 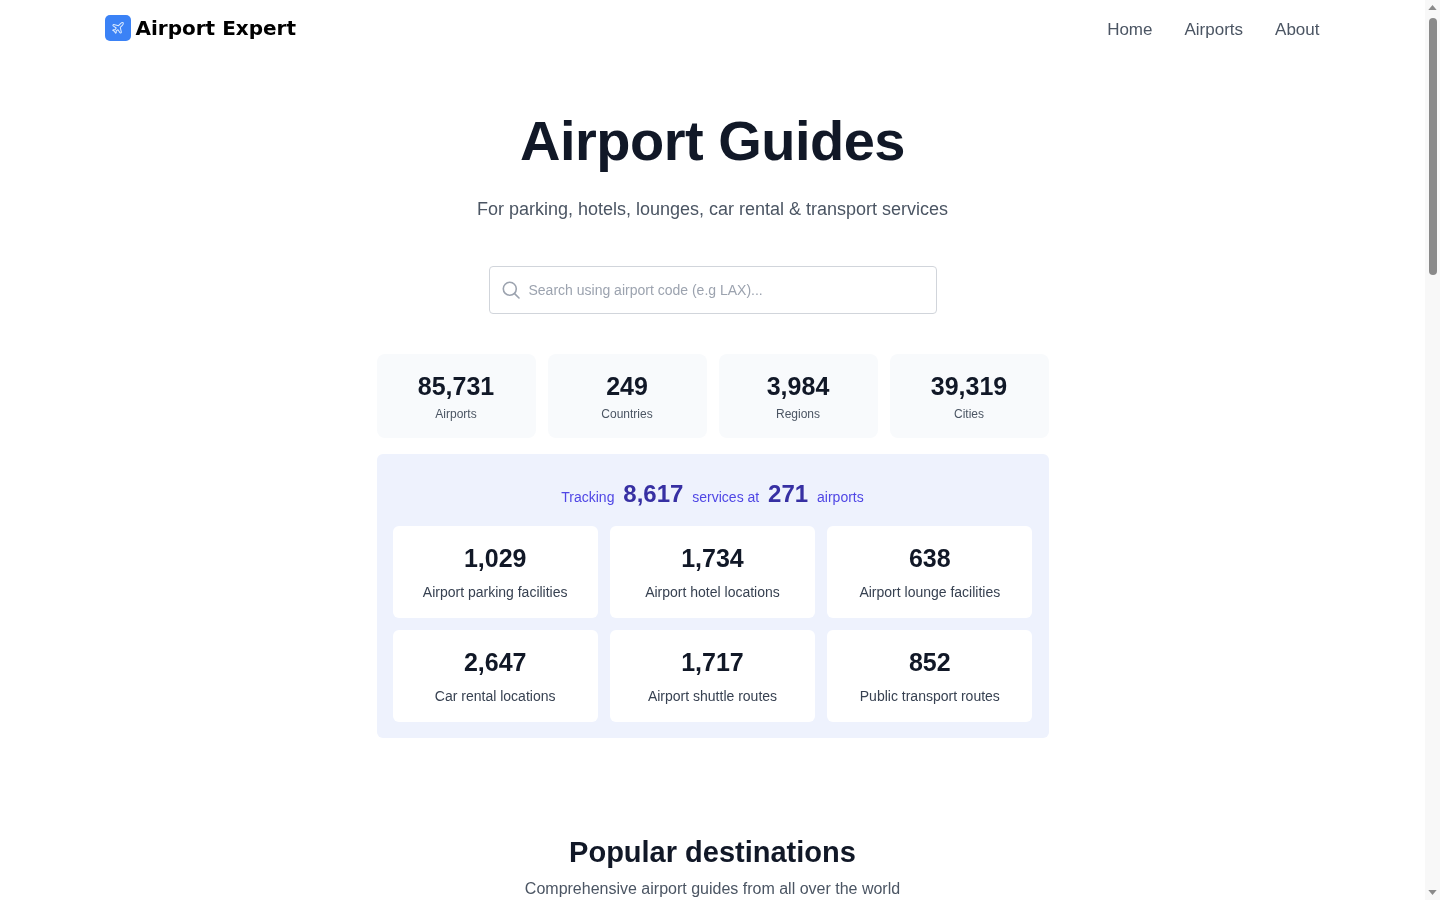 I want to click on page-title: Airport Guides, so click(x=712, y=141).